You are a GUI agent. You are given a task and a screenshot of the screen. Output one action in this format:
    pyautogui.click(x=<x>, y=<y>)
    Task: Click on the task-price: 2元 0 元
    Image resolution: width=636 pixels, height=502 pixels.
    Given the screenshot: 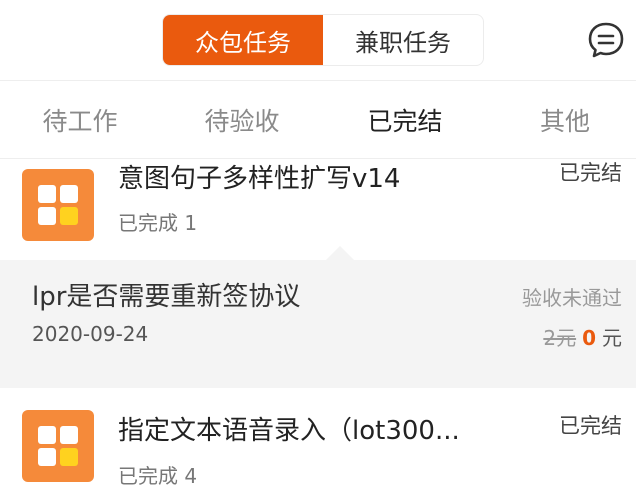 What is the action you would take?
    pyautogui.click(x=582, y=336)
    